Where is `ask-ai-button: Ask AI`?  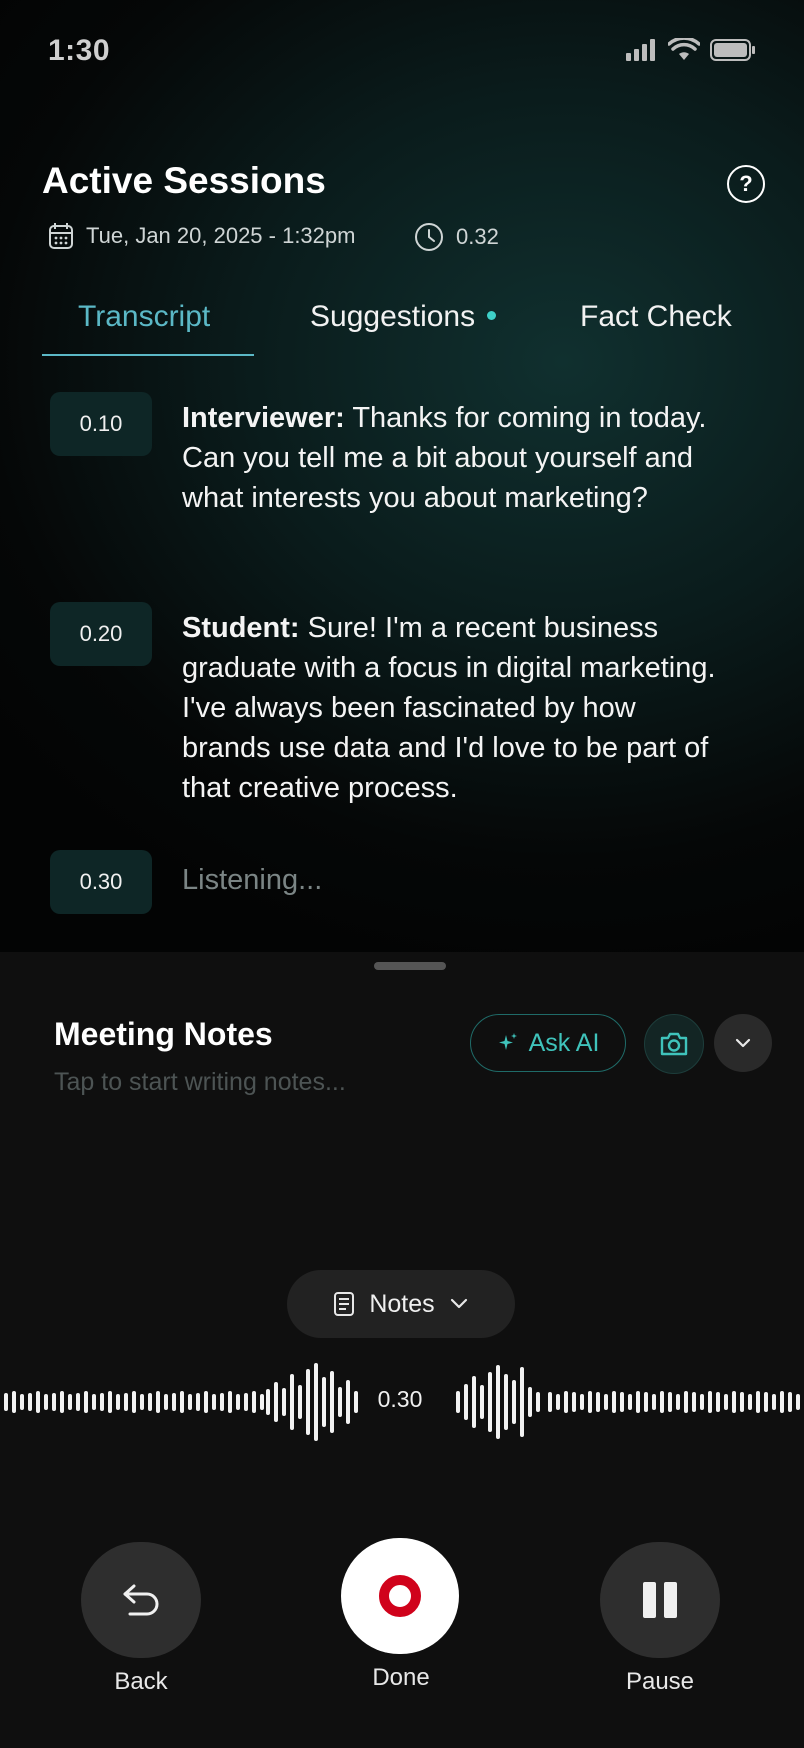
ask-ai-button: Ask AI is located at coordinates (548, 1043).